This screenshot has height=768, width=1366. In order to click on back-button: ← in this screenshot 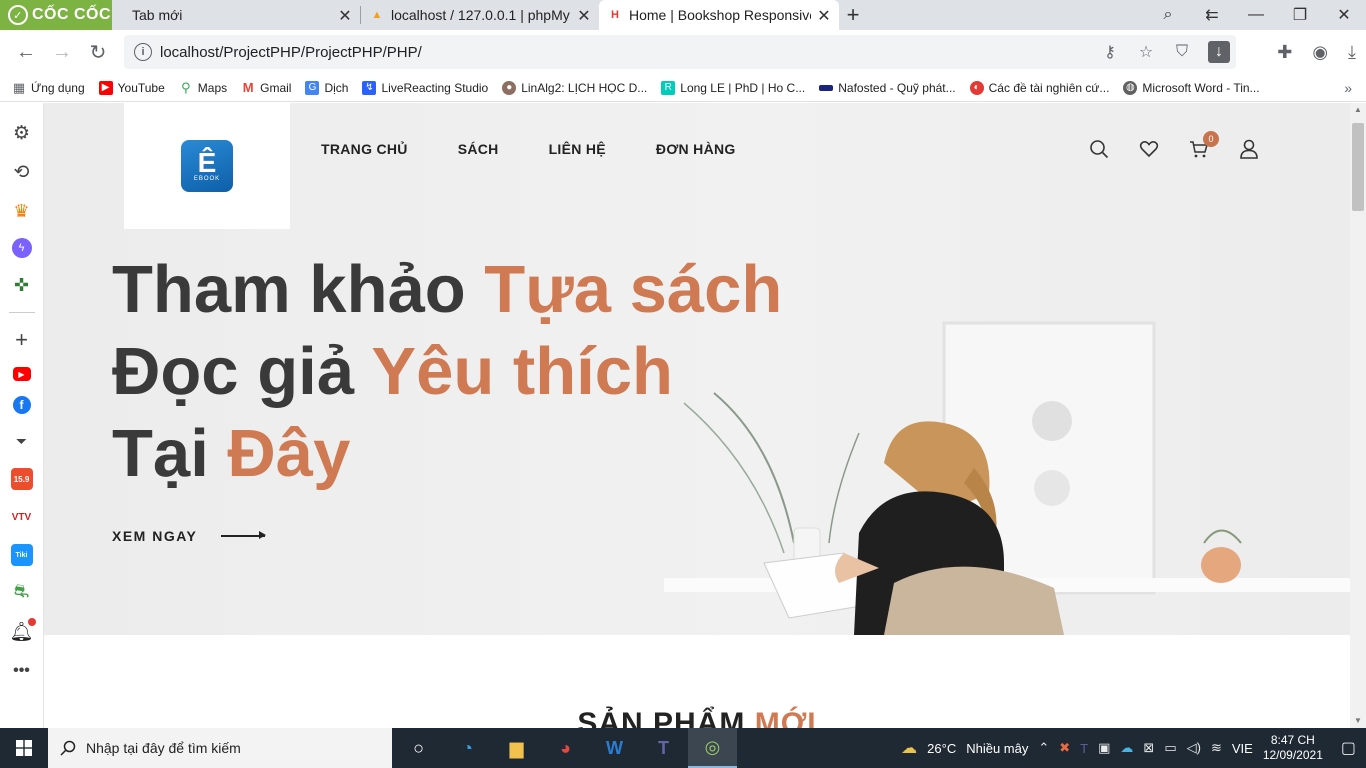, I will do `click(26, 52)`.